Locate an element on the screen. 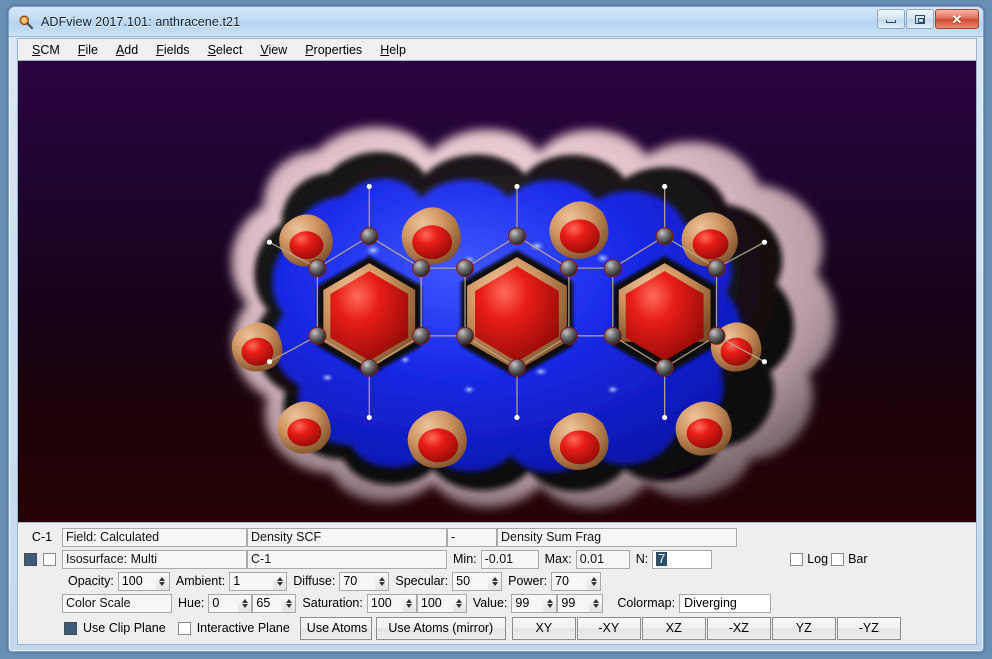 This screenshot has width=992, height=659. restore-icon is located at coordinates (920, 19).